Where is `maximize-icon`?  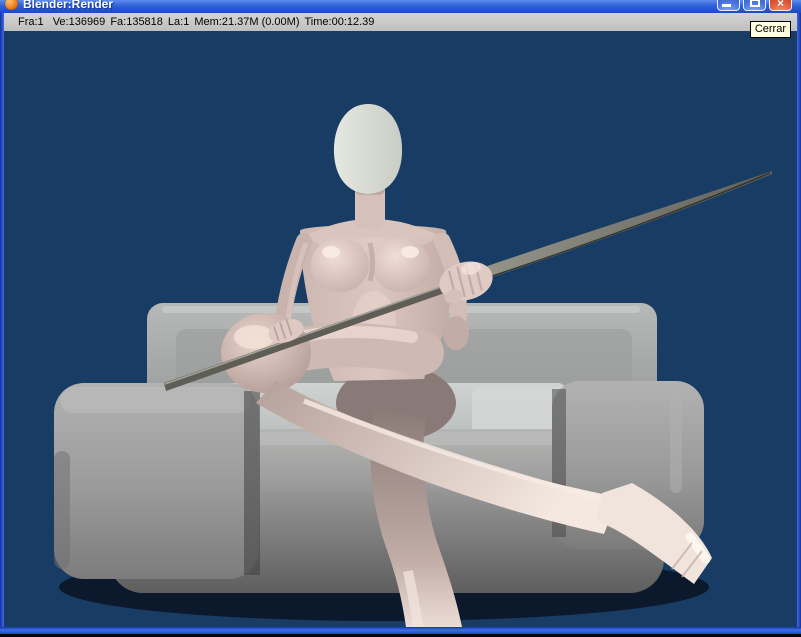
maximize-icon is located at coordinates (755, 3).